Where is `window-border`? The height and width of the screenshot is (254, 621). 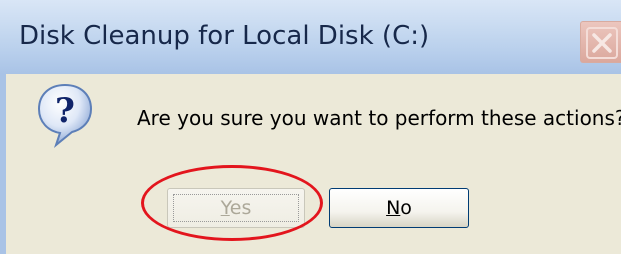 window-border is located at coordinates (3, 164).